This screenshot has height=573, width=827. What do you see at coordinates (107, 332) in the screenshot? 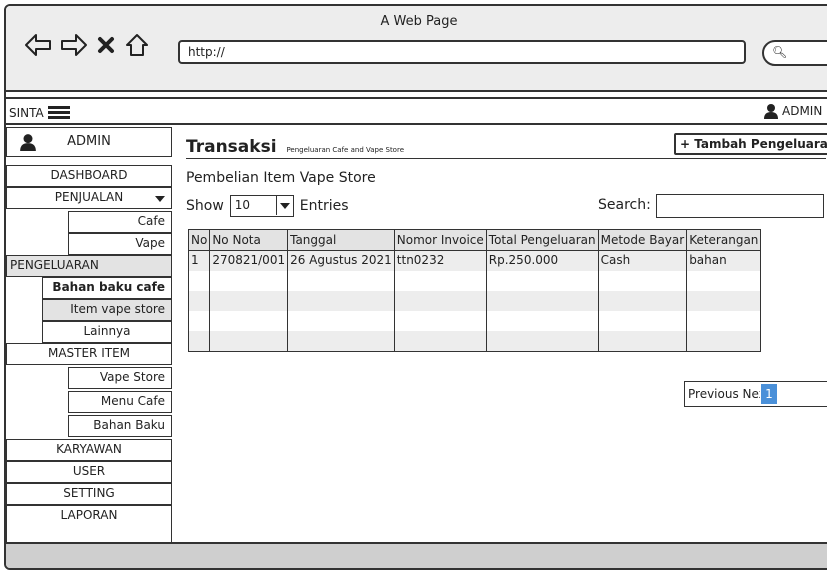
I see `sidebar-item-lainnya: Lainnya` at bounding box center [107, 332].